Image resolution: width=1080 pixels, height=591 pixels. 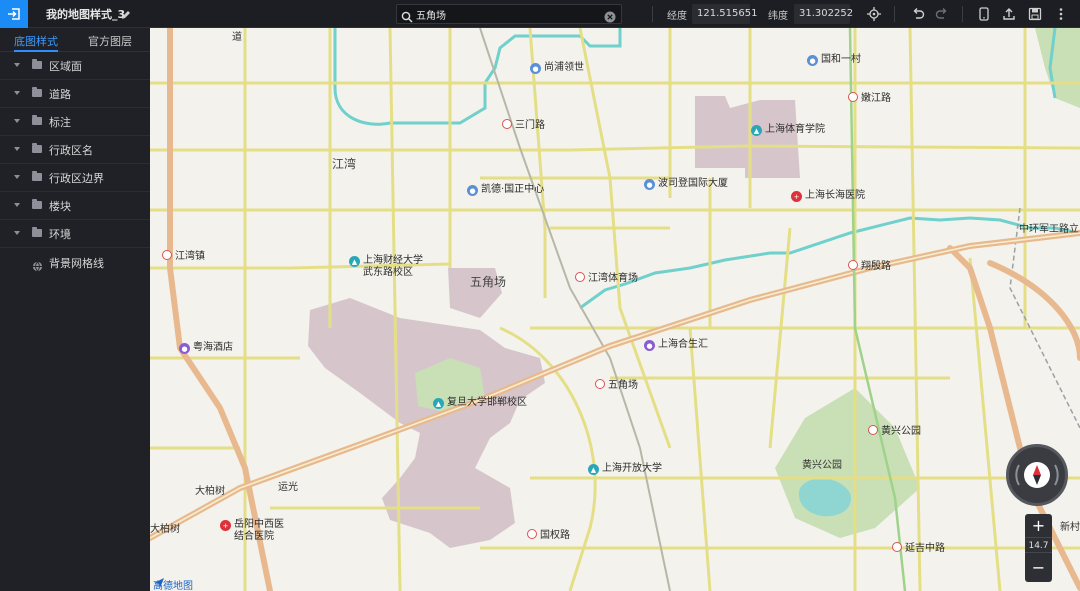 I want to click on compass-control, so click(x=1037, y=475).